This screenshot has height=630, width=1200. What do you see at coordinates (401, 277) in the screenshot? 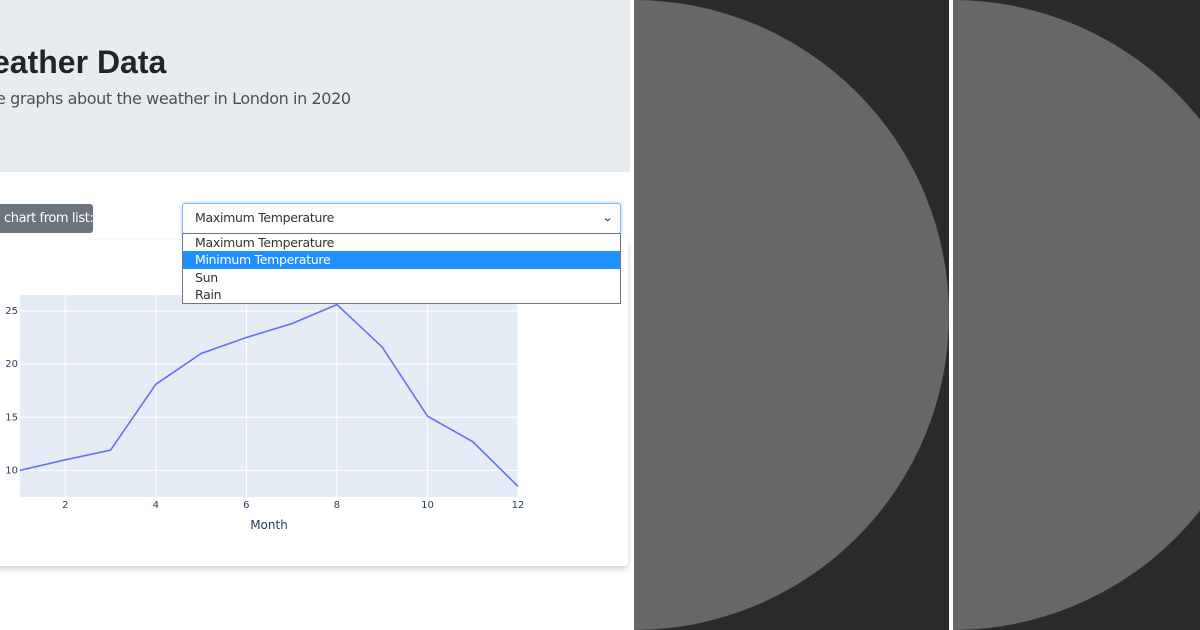
I see `dropdown-option: Sun` at bounding box center [401, 277].